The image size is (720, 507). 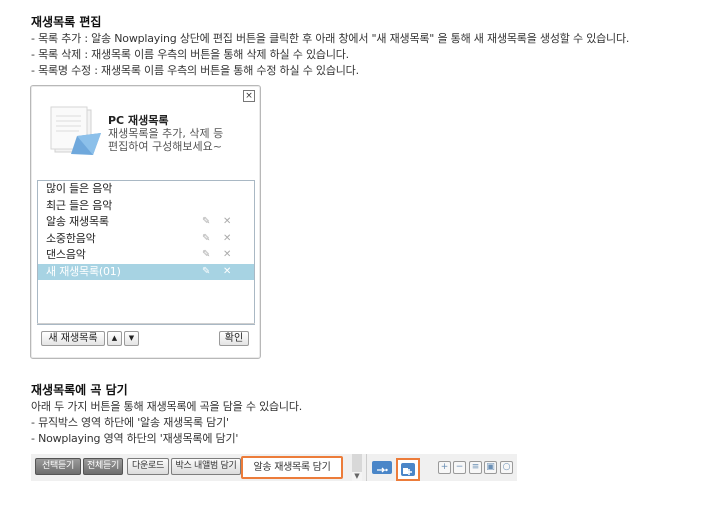 What do you see at coordinates (79, 205) in the screenshot?
I see `playlist-item-label: 최근 들은 음악` at bounding box center [79, 205].